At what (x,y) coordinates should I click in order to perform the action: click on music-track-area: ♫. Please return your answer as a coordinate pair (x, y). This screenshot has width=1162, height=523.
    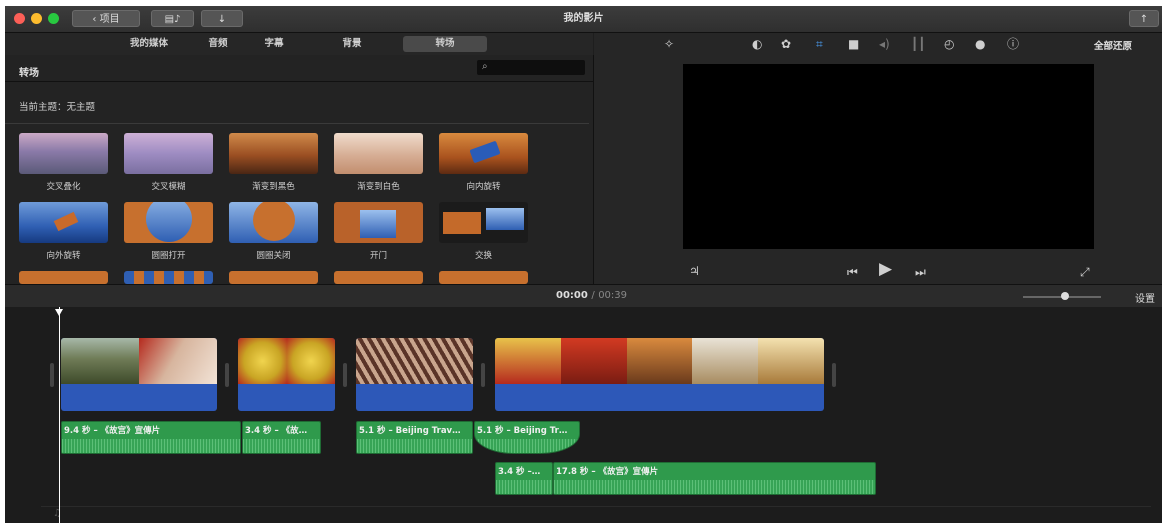
    Looking at the image, I should click on (596, 514).